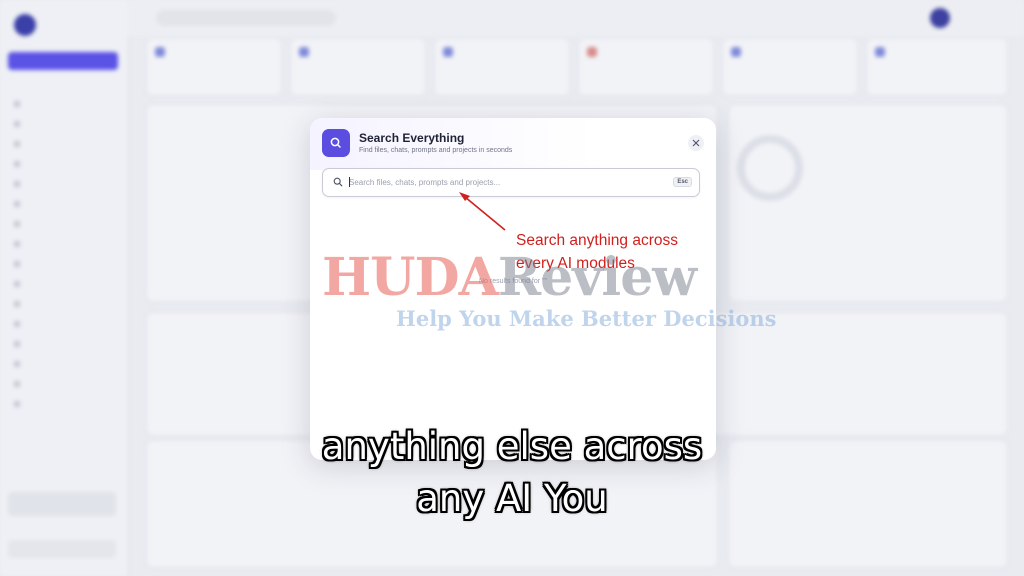 The image size is (1024, 576). I want to click on app-logo, so click(25, 25).